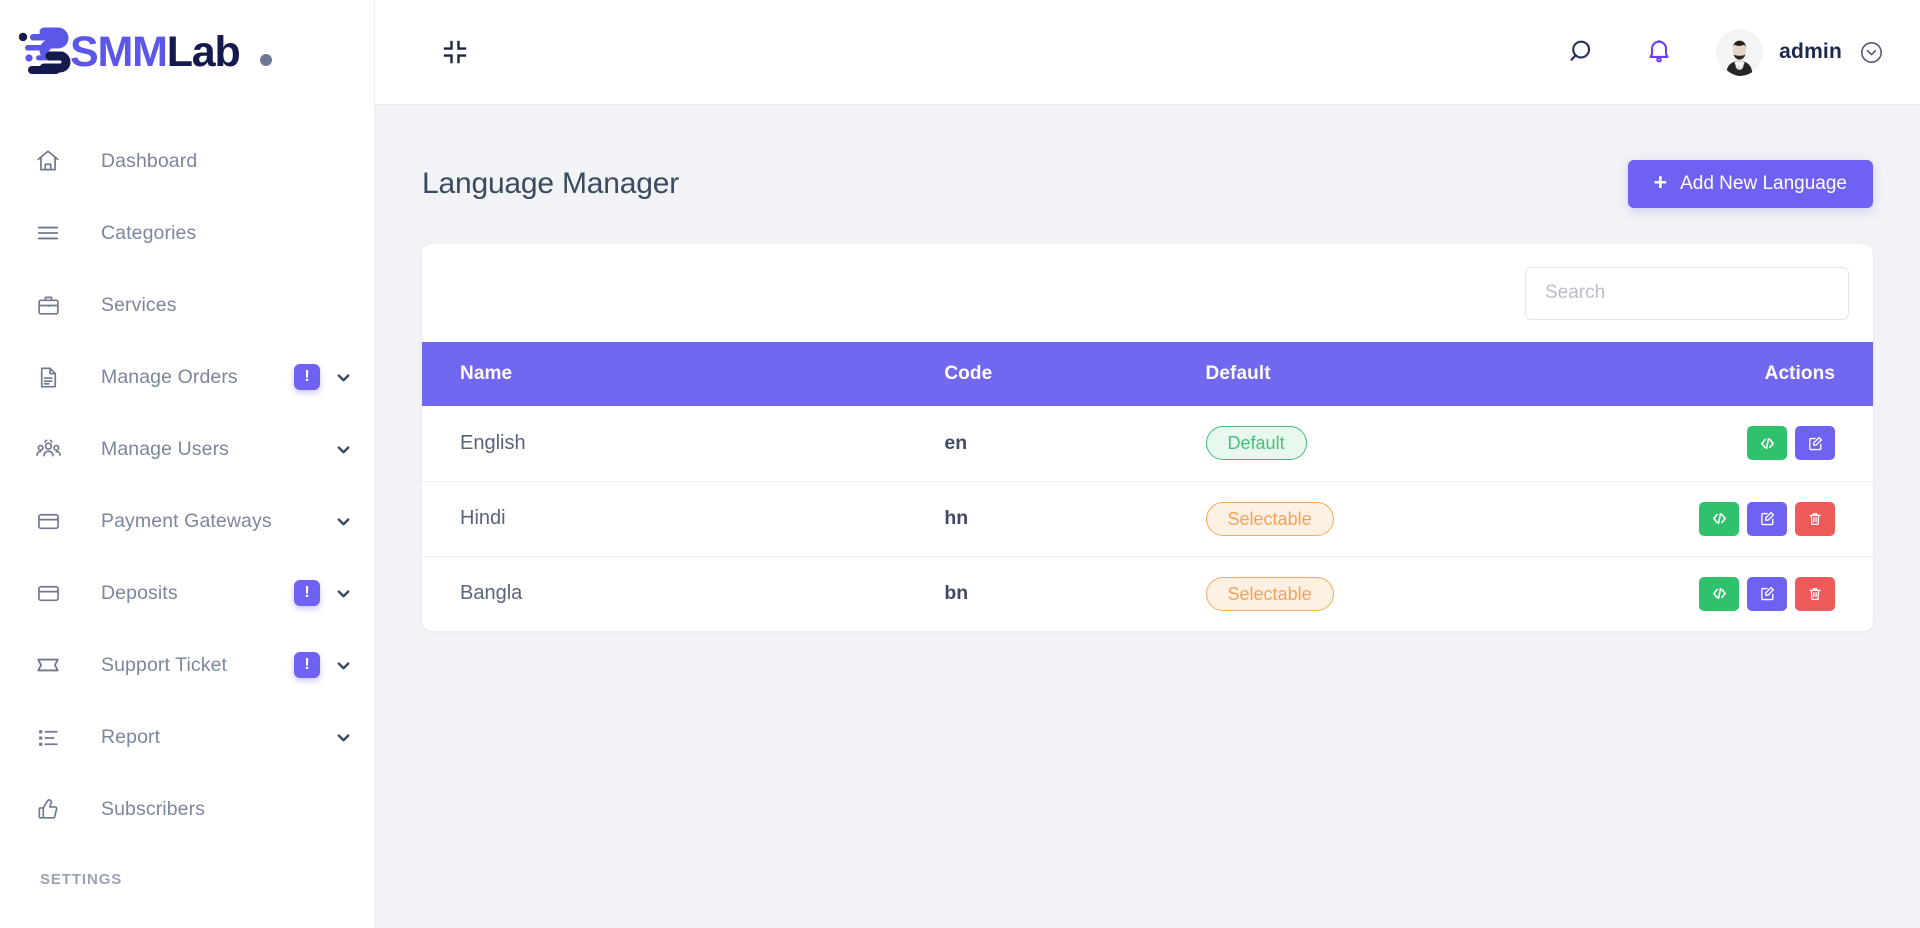 This screenshot has width=1920, height=928. Describe the element at coordinates (493, 442) in the screenshot. I see `cell-language-name: English` at that location.